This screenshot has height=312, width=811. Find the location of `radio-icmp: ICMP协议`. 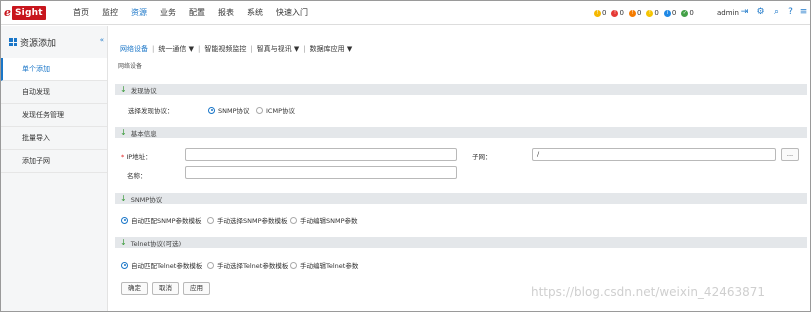

radio-icmp: ICMP协议 is located at coordinates (275, 110).